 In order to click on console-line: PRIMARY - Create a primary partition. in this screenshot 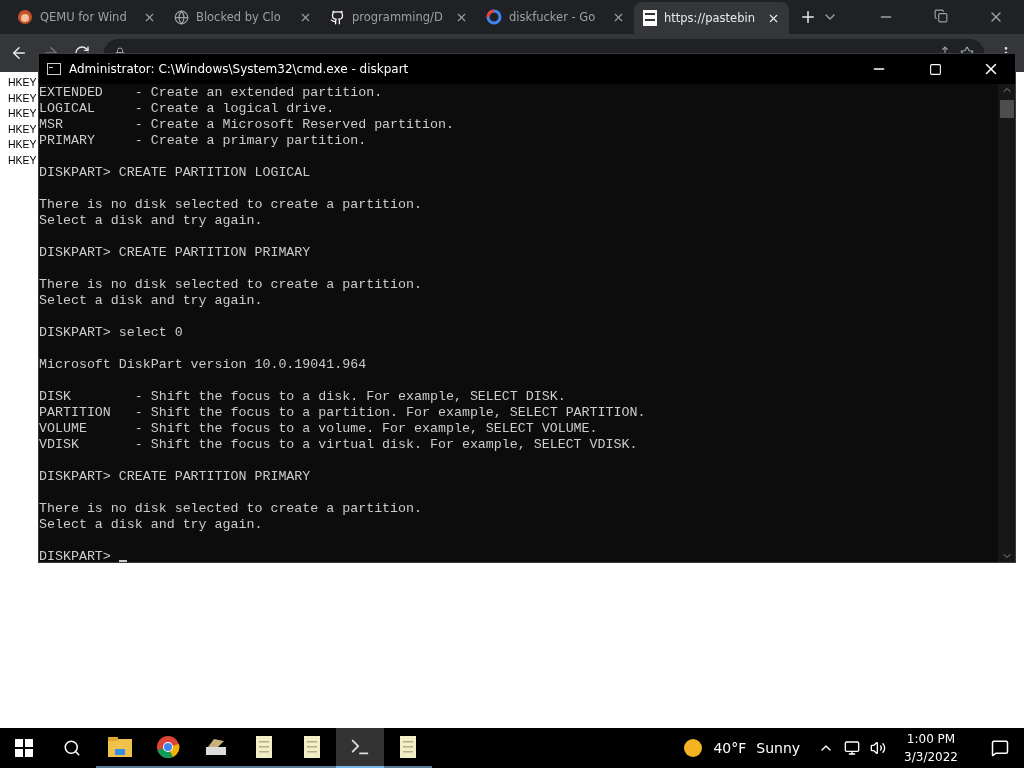, I will do `click(203, 141)`.